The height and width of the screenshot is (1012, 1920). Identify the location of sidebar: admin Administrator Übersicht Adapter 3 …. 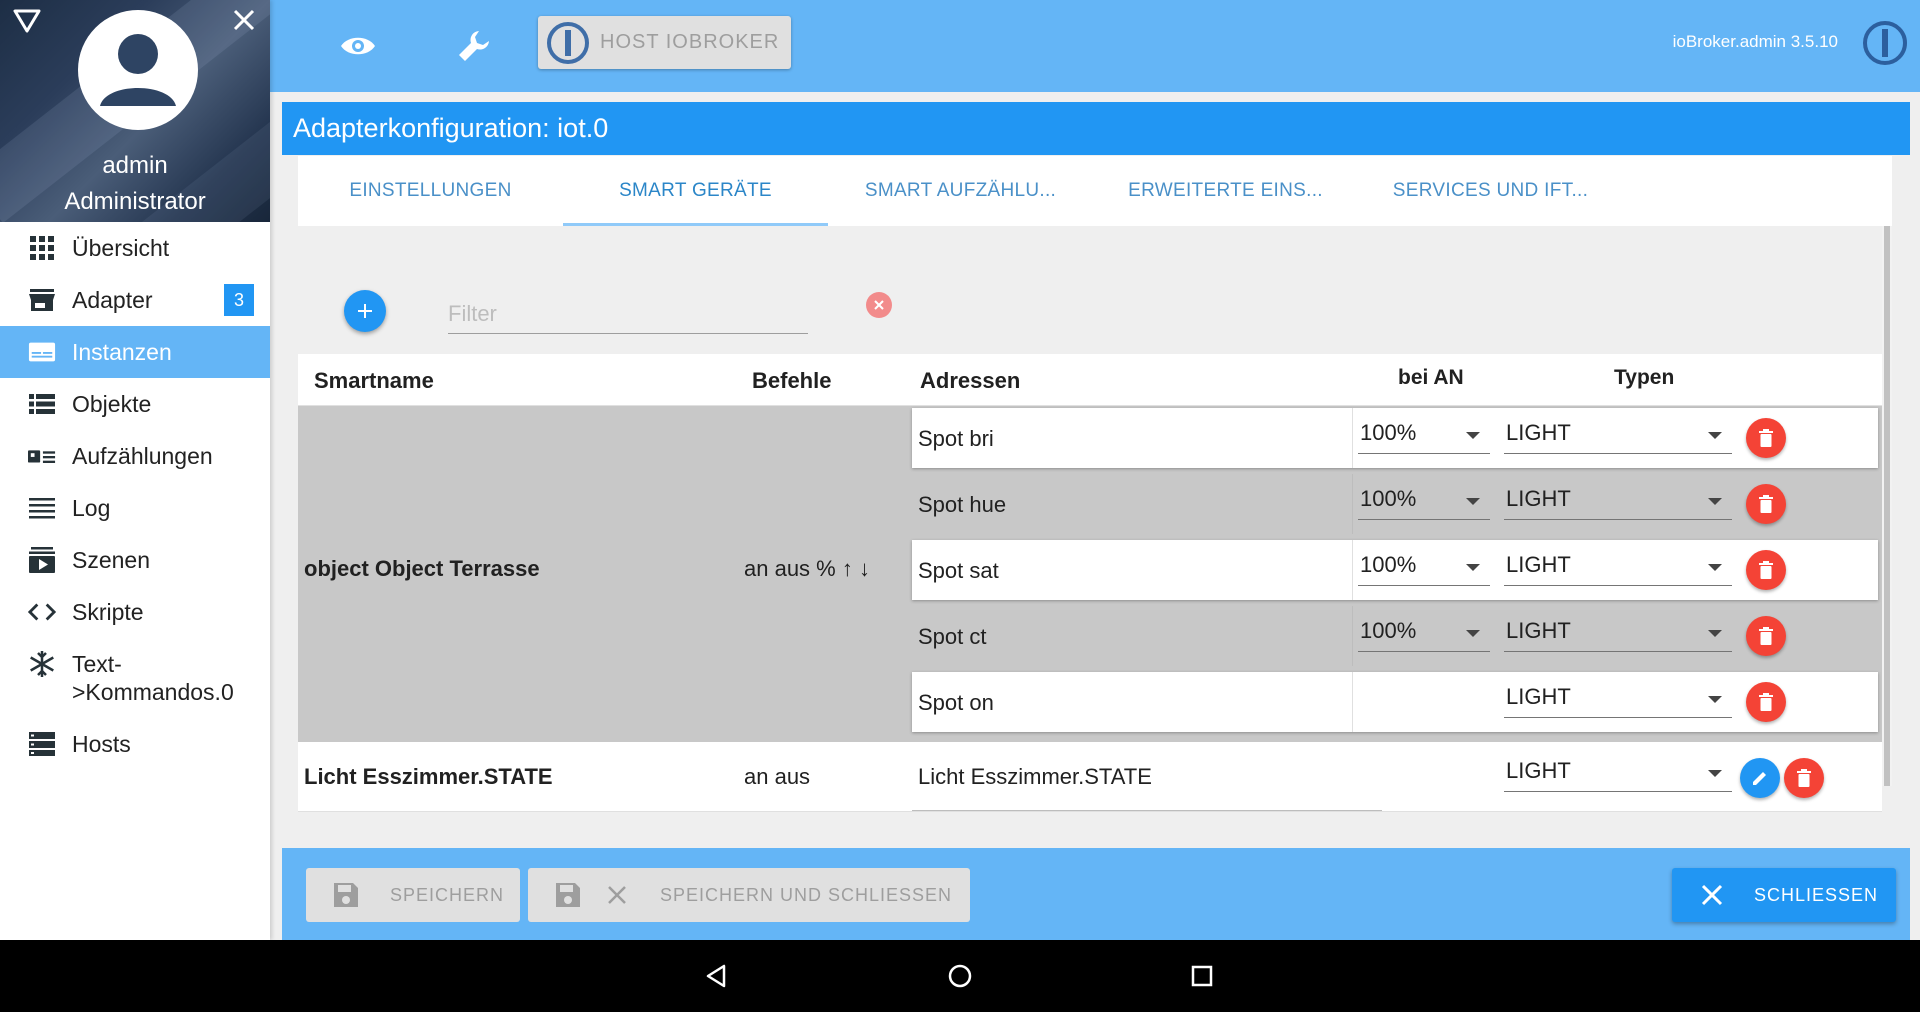
(135, 470).